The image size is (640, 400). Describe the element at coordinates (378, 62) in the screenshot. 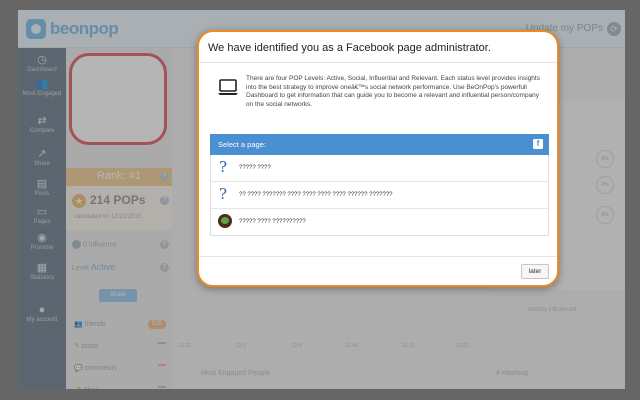

I see `modal-divider` at that location.